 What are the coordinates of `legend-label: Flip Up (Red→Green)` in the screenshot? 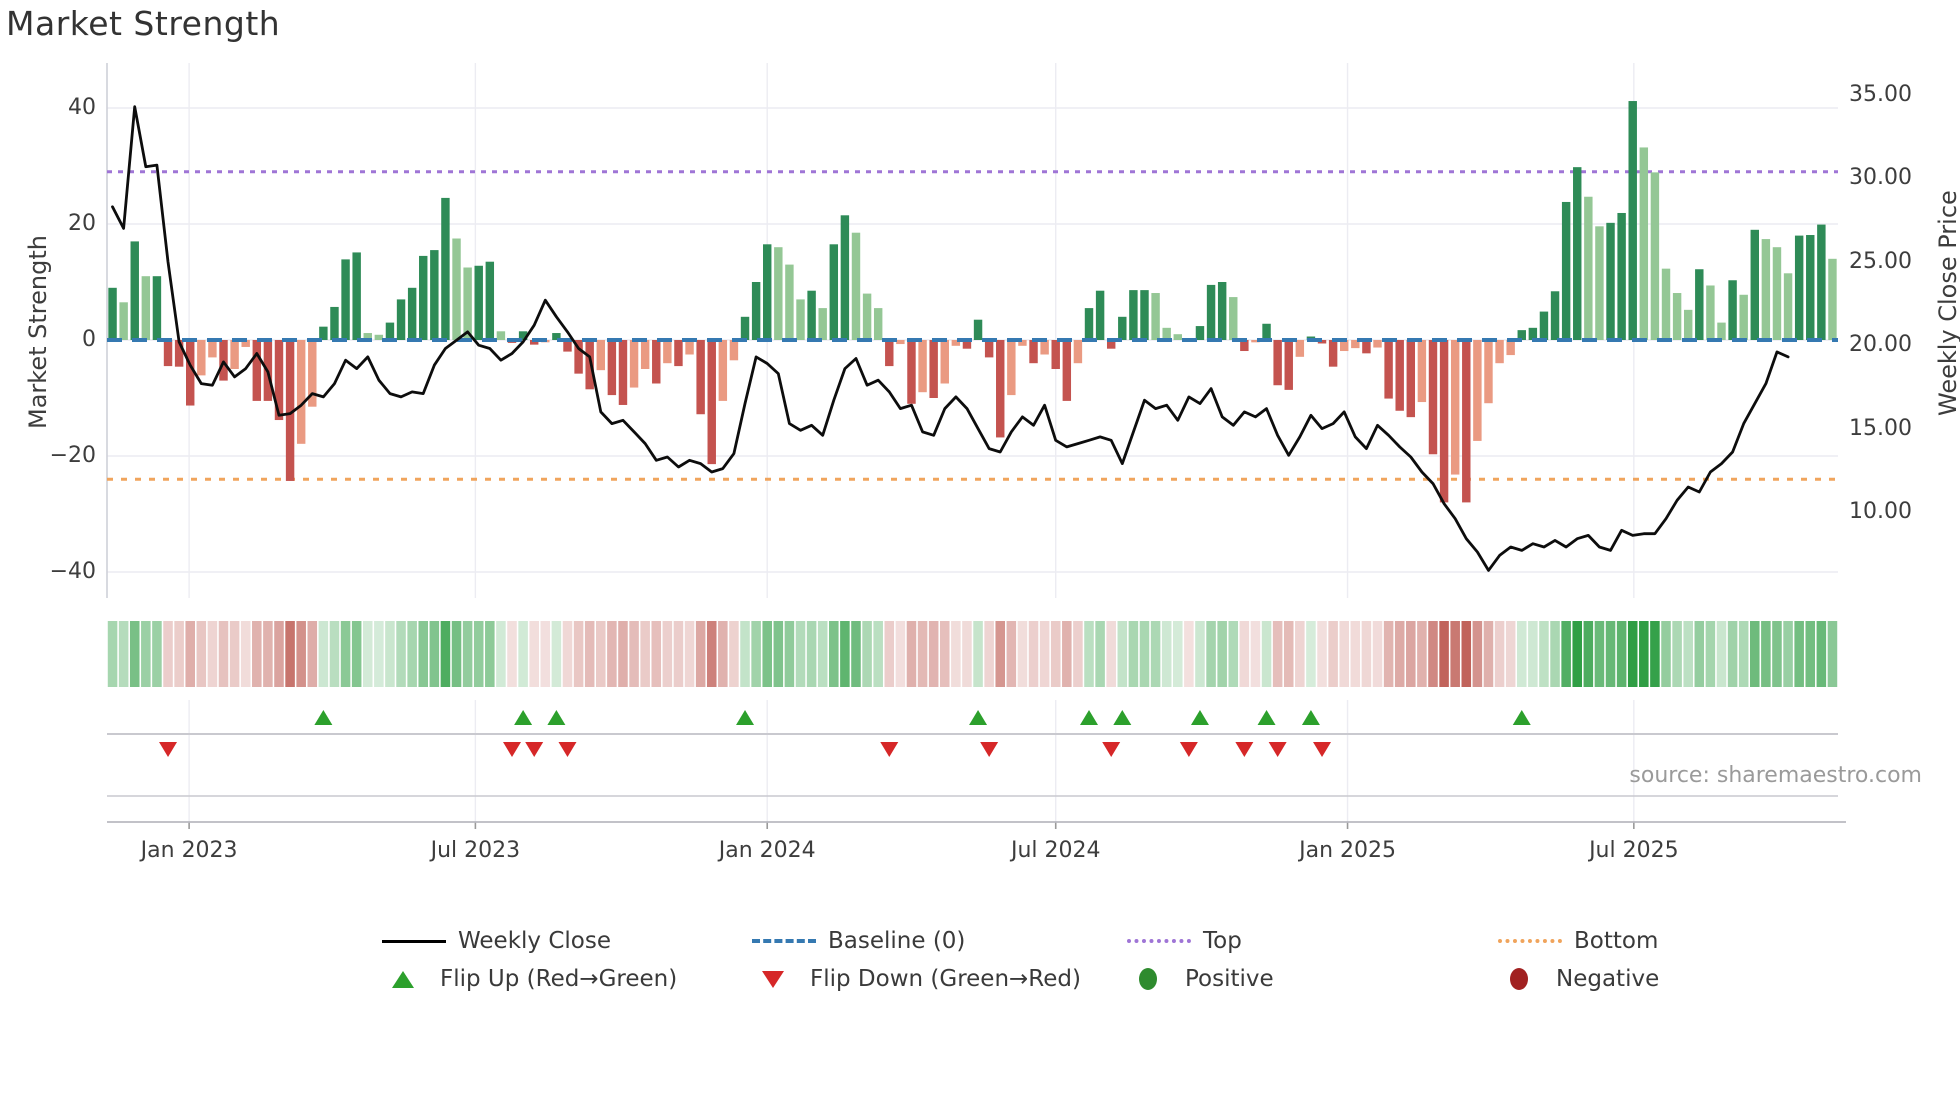 It's located at (559, 979).